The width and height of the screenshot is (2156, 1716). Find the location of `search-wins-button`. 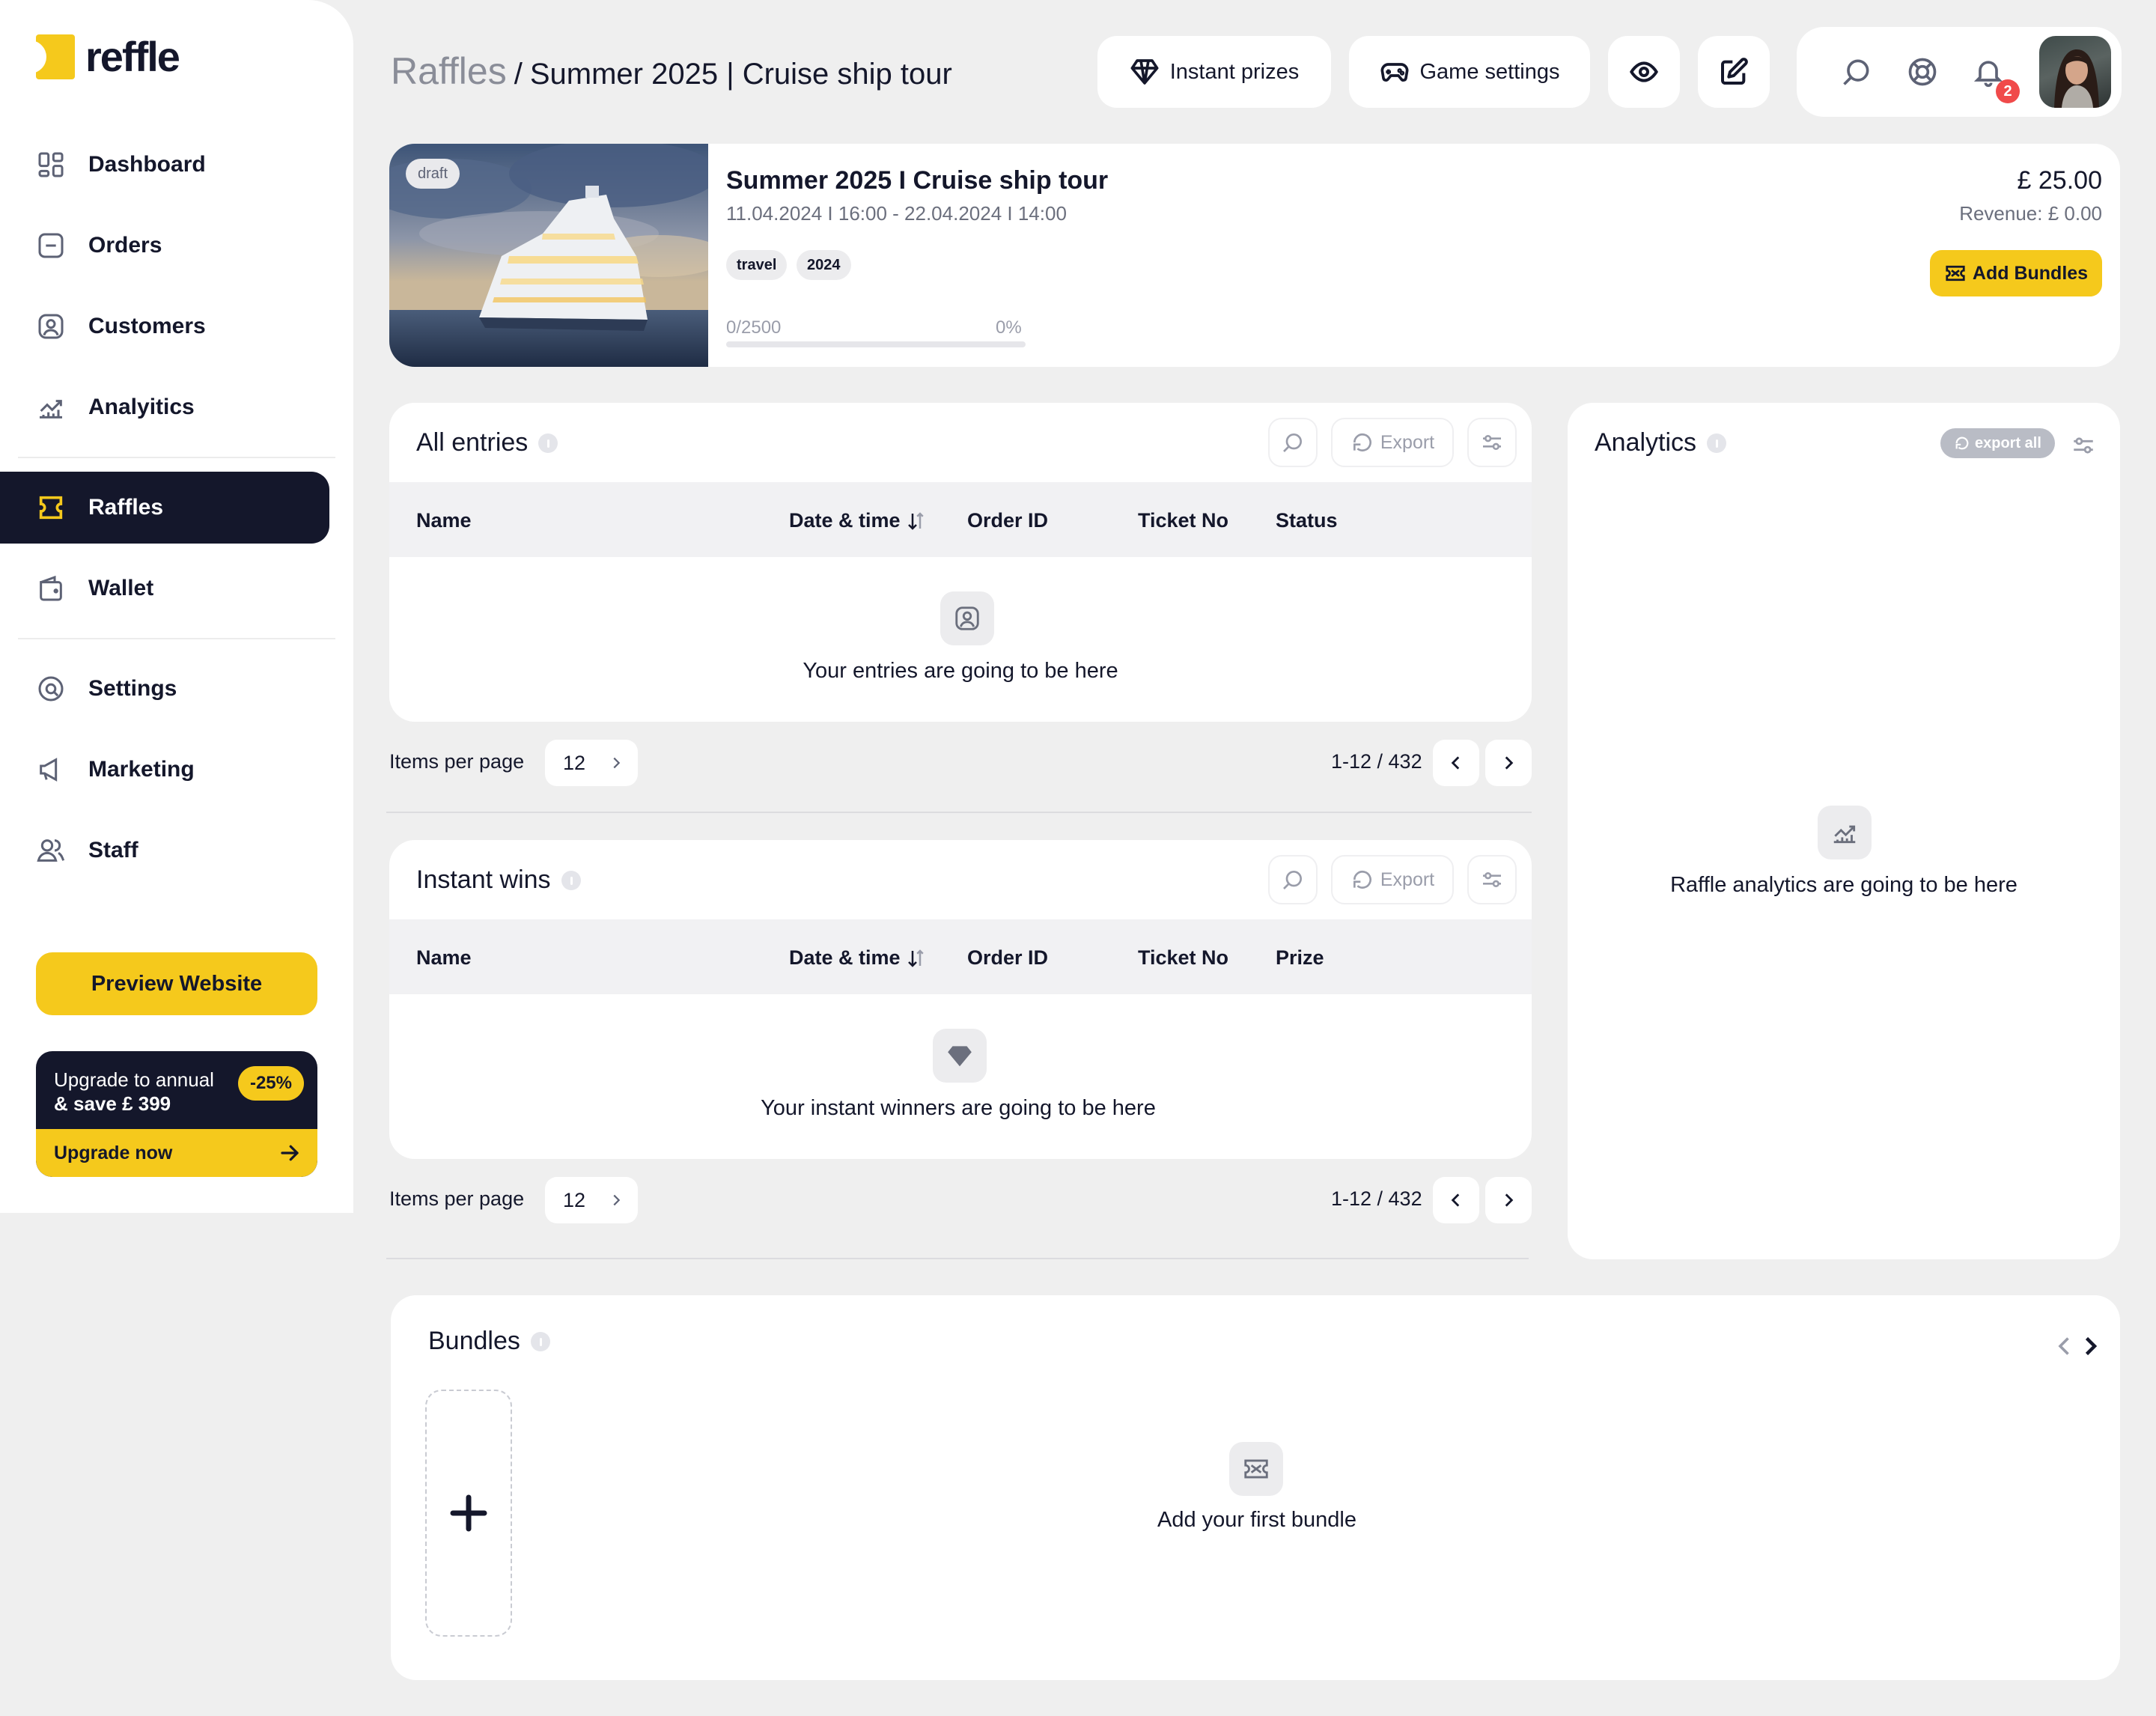

search-wins-button is located at coordinates (1293, 879).